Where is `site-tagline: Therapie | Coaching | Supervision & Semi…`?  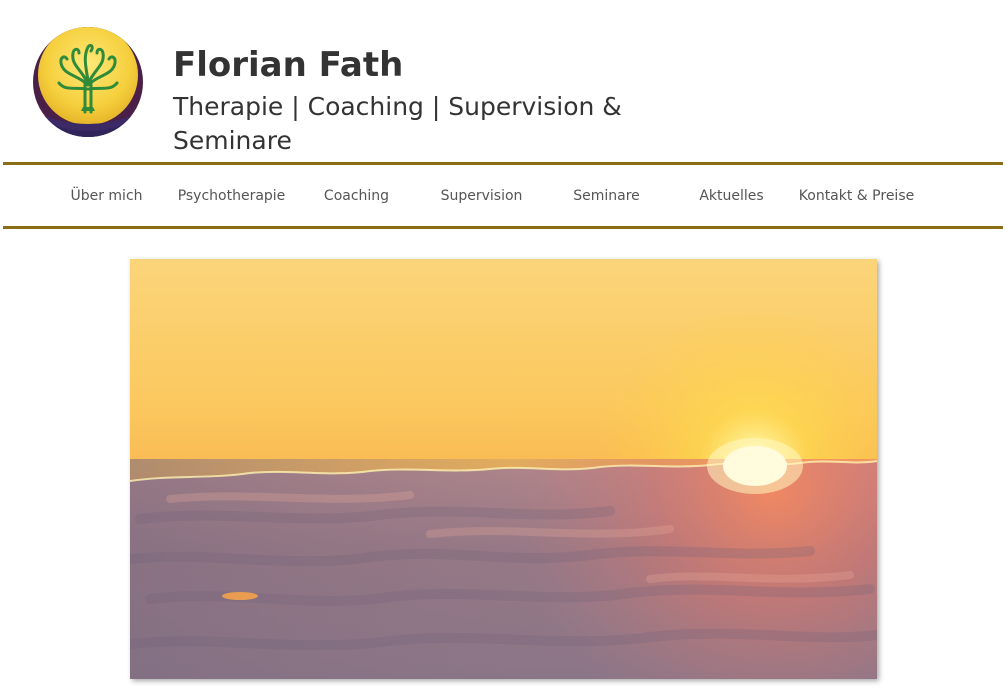 site-tagline: Therapie | Coaching | Supervision & Semi… is located at coordinates (397, 123).